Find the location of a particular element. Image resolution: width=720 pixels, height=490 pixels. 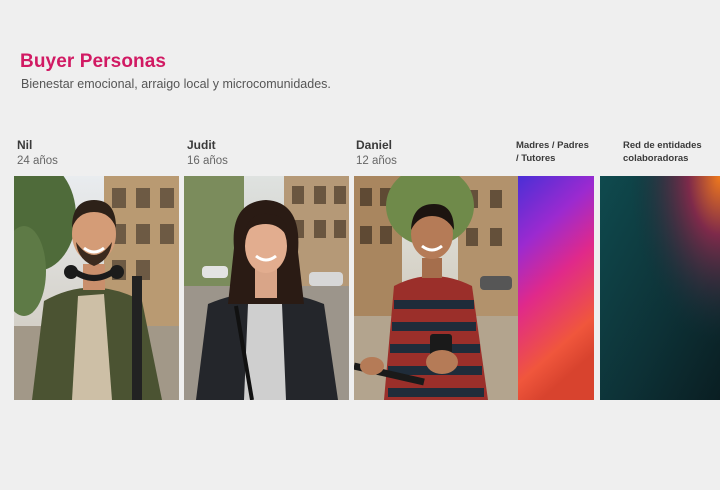

persona-photo-judit is located at coordinates (266, 288).